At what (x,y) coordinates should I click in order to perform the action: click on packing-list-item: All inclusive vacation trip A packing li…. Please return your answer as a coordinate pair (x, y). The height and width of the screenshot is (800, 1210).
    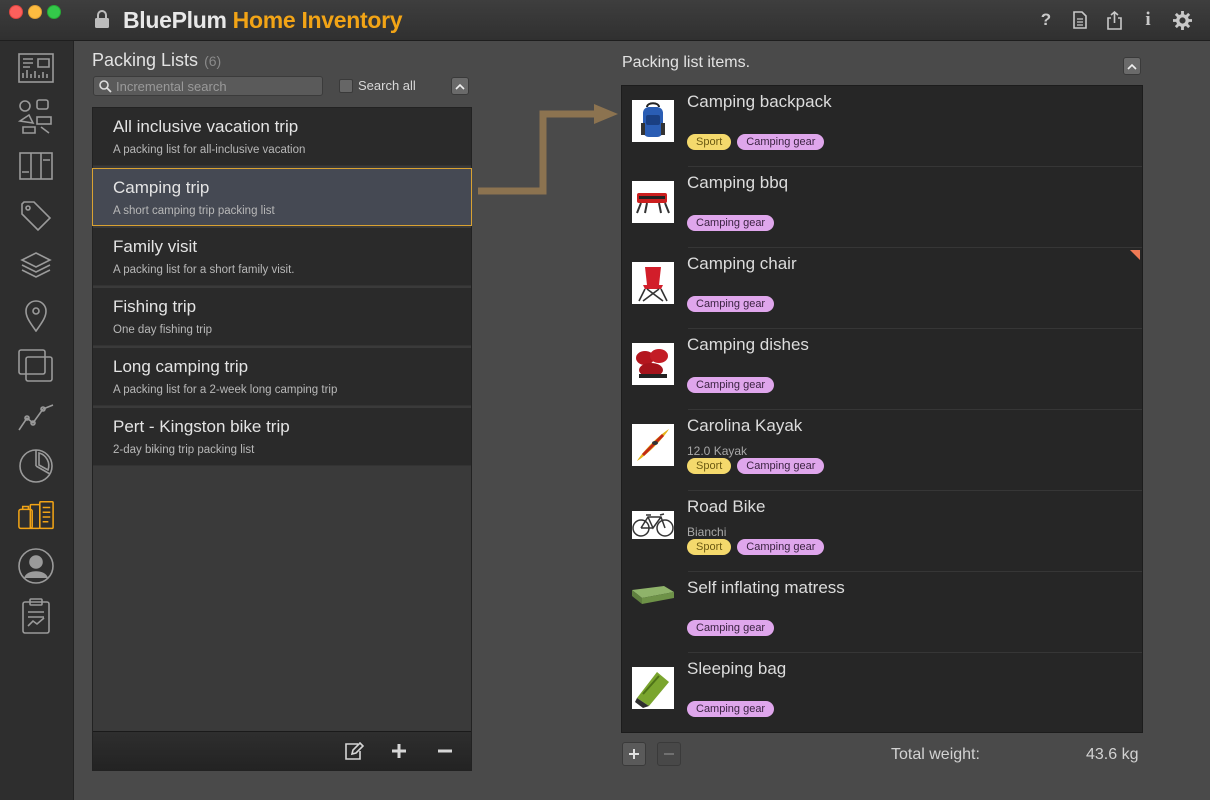
    Looking at the image, I should click on (282, 137).